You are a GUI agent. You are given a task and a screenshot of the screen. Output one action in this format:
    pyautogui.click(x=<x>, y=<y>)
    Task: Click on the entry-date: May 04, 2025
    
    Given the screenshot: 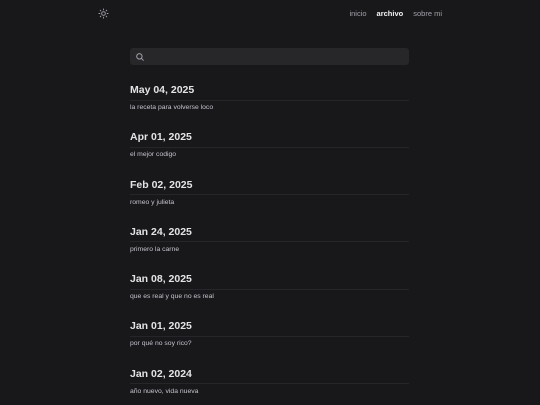 What is the action you would take?
    pyautogui.click(x=162, y=90)
    